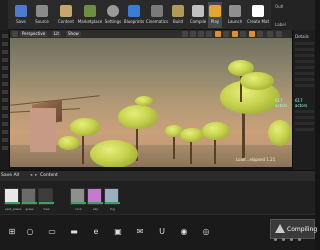 The image size is (320, 250). Describe the element at coordinates (151, 34) in the screenshot. I see `viewport-toolbar: Perspective Lit Show` at that location.